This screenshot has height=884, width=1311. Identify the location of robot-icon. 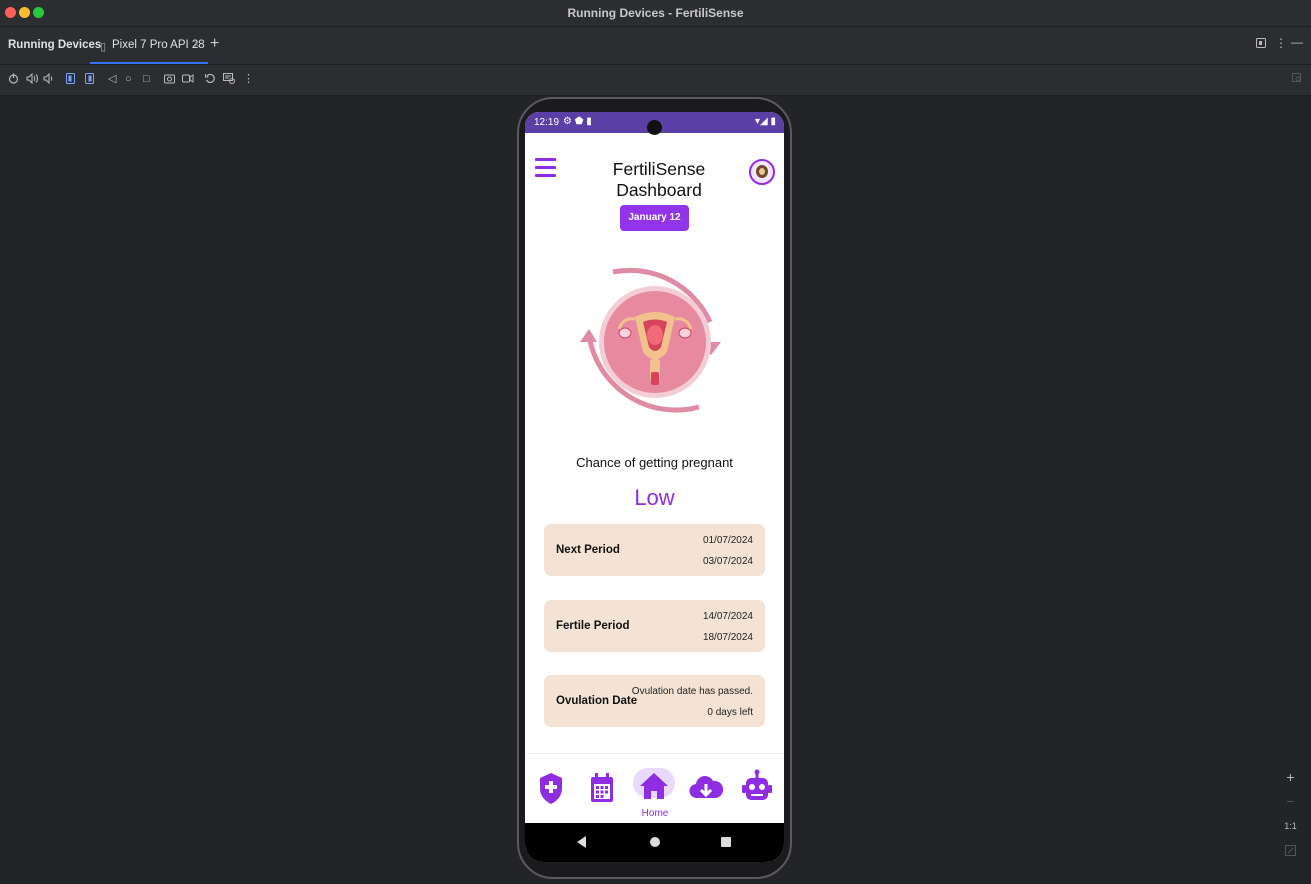
(757, 788).